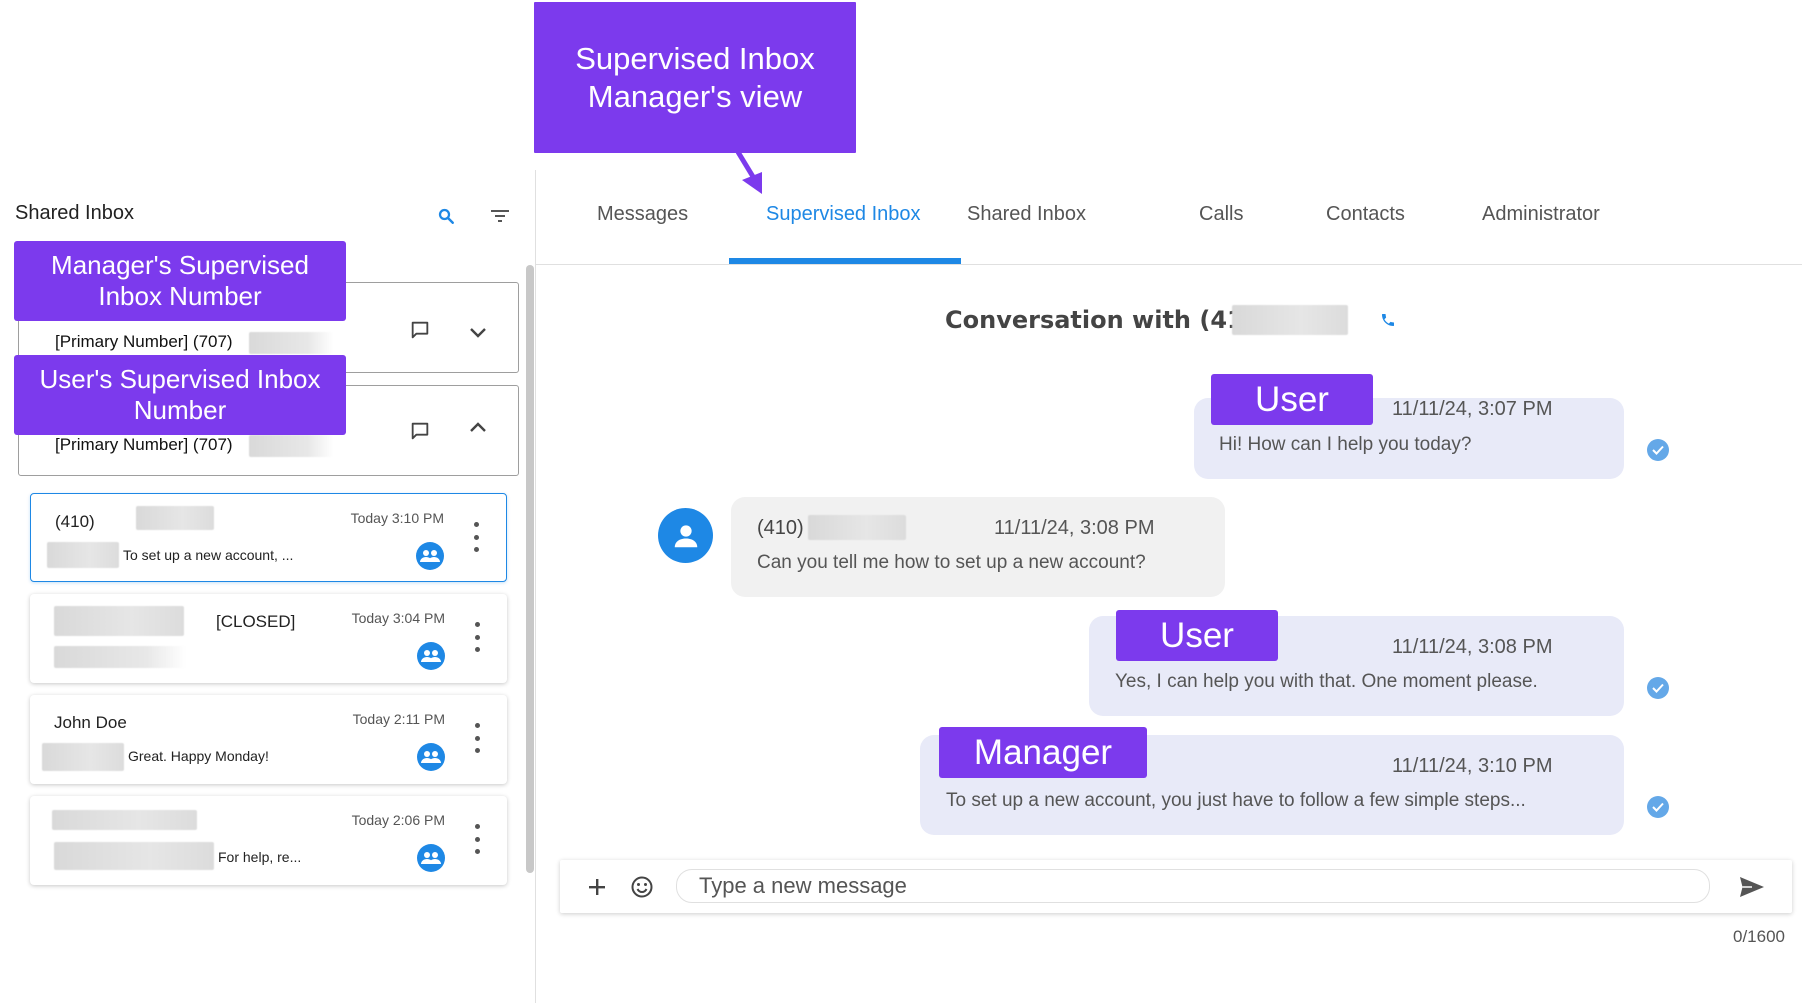 This screenshot has width=1802, height=1003. What do you see at coordinates (500, 216) in the screenshot?
I see `filter-icon` at bounding box center [500, 216].